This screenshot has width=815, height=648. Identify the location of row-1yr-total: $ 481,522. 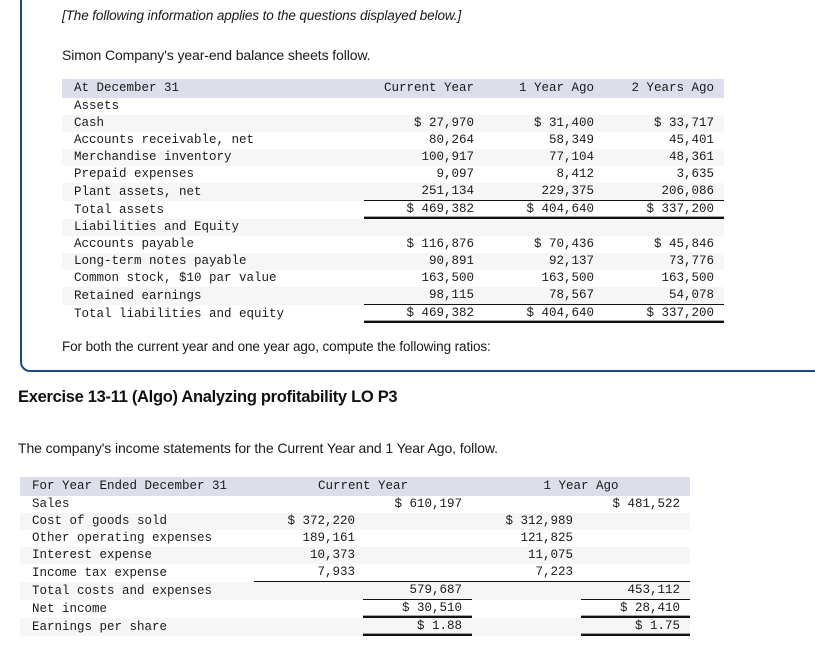
(635, 504).